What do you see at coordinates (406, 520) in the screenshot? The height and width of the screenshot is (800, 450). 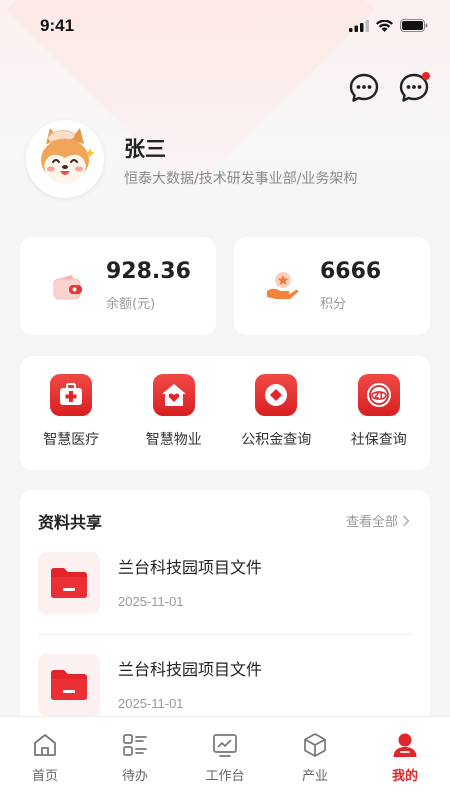 I see `chevron-right-icon` at bounding box center [406, 520].